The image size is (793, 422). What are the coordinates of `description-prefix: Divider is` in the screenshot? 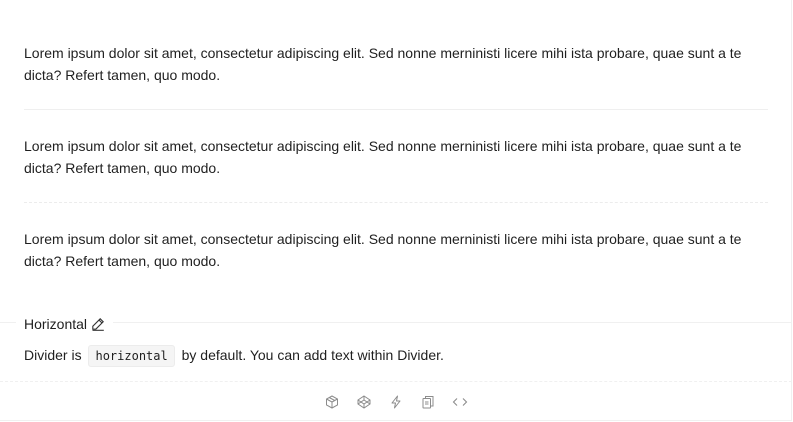 It's located at (53, 355).